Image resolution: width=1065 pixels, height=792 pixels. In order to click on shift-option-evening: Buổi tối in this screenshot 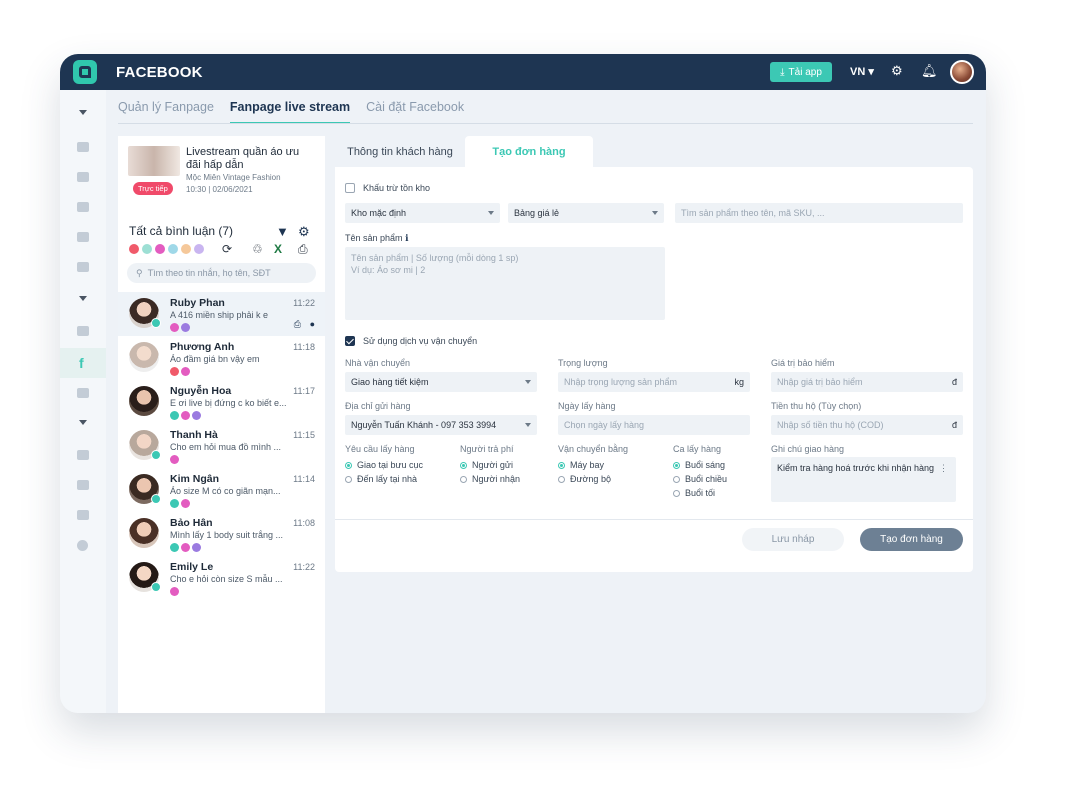, I will do `click(694, 493)`.